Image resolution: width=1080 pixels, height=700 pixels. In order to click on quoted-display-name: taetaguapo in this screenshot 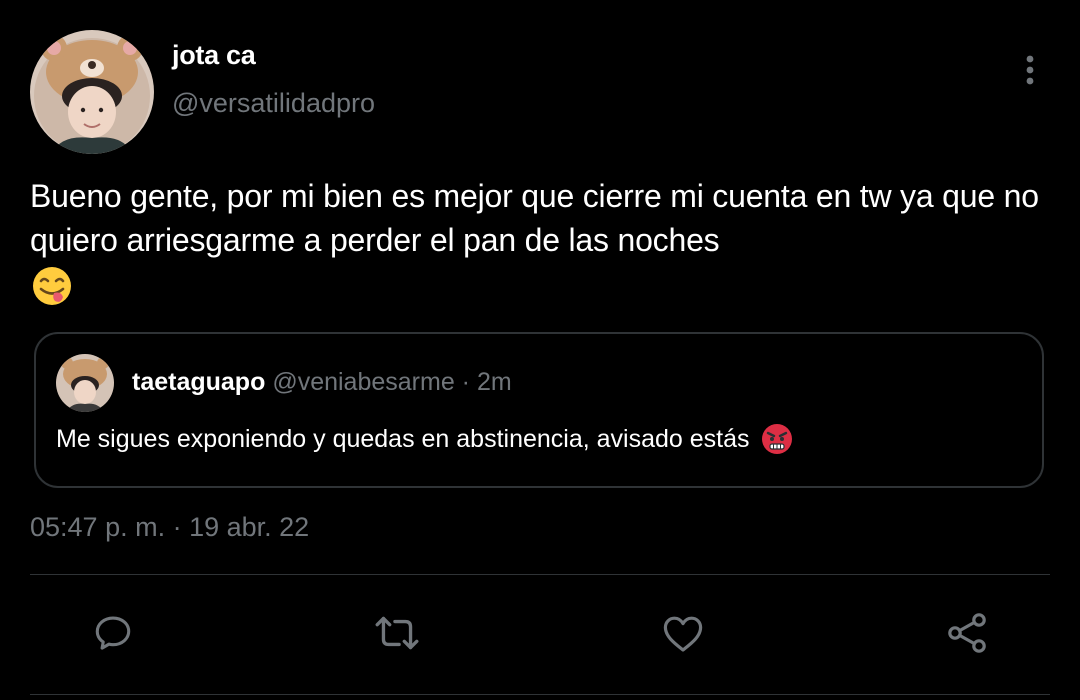, I will do `click(198, 382)`.